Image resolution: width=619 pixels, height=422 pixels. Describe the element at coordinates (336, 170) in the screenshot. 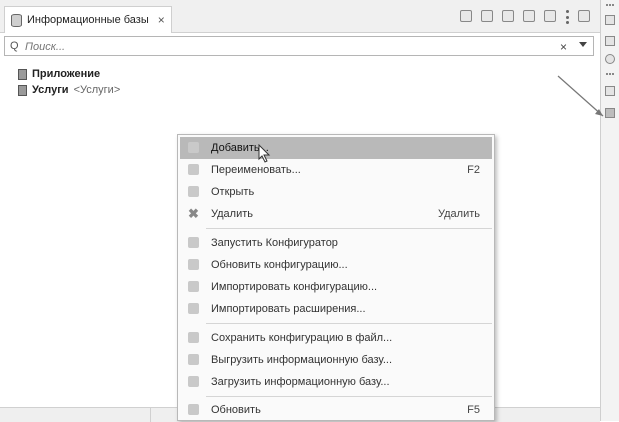

I see `menu-item-rename: Переименовать... F2` at that location.